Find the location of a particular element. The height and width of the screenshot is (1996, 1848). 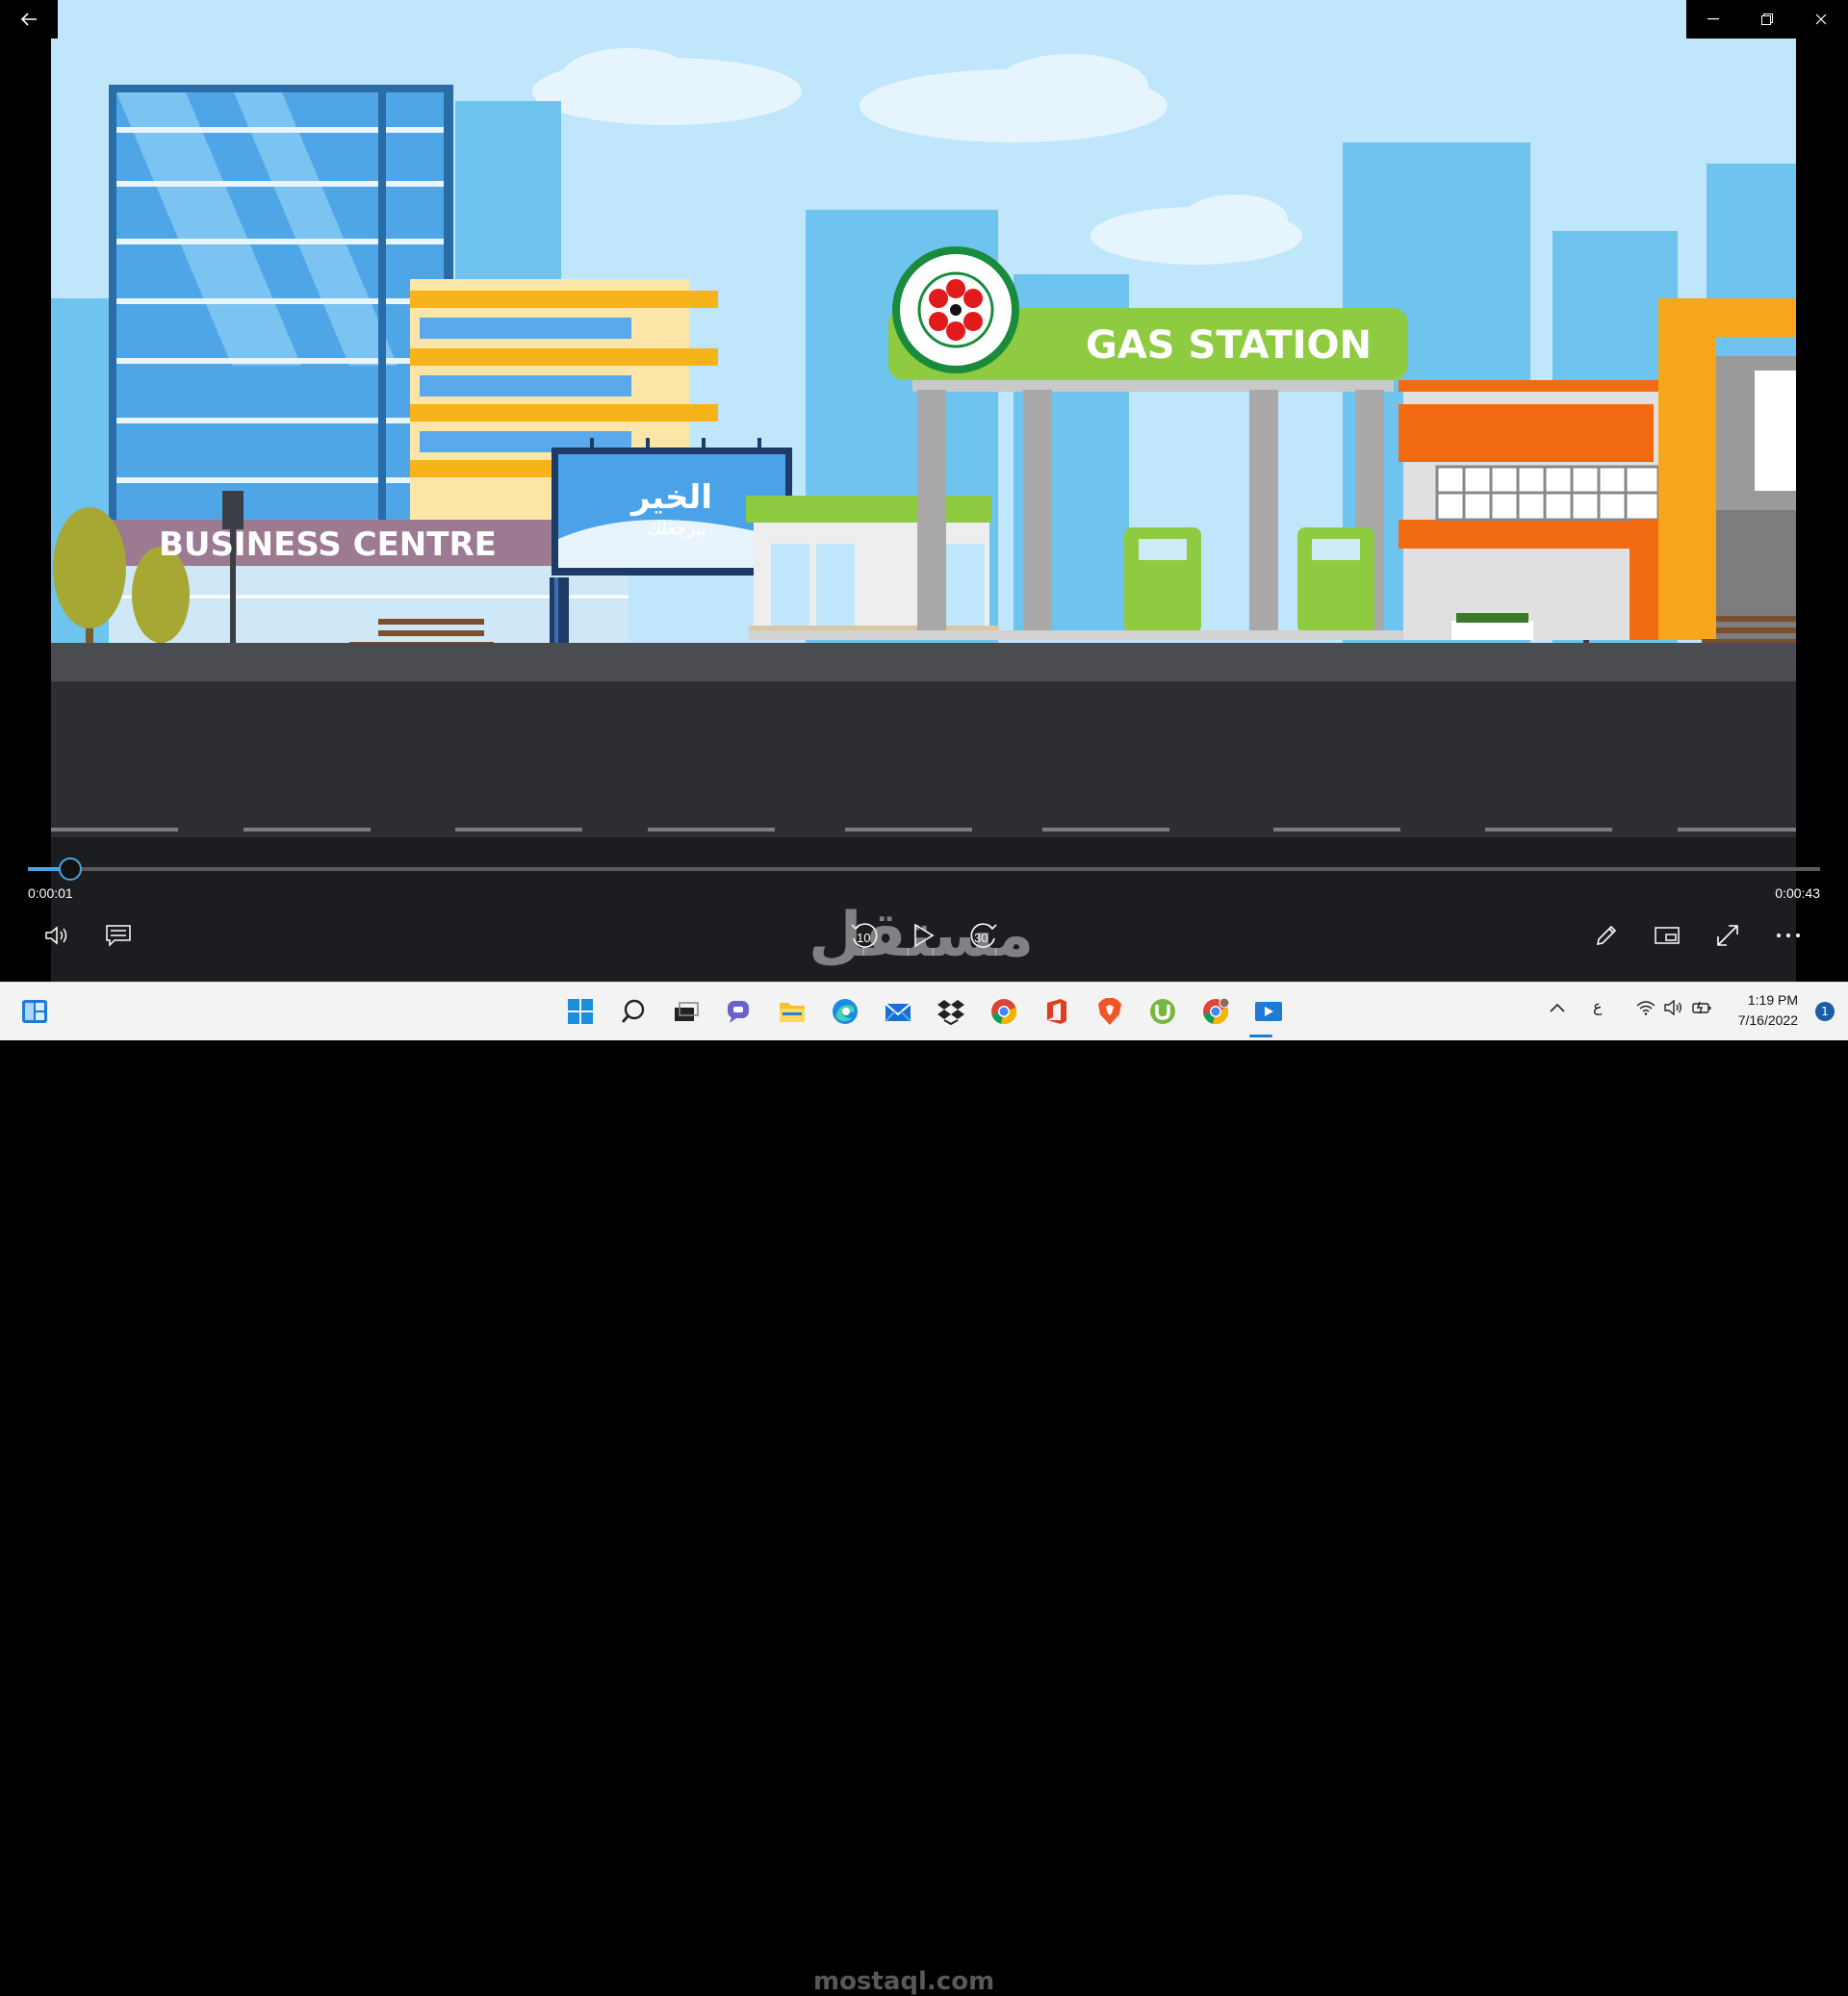

minimize-icon is located at coordinates (1713, 19).